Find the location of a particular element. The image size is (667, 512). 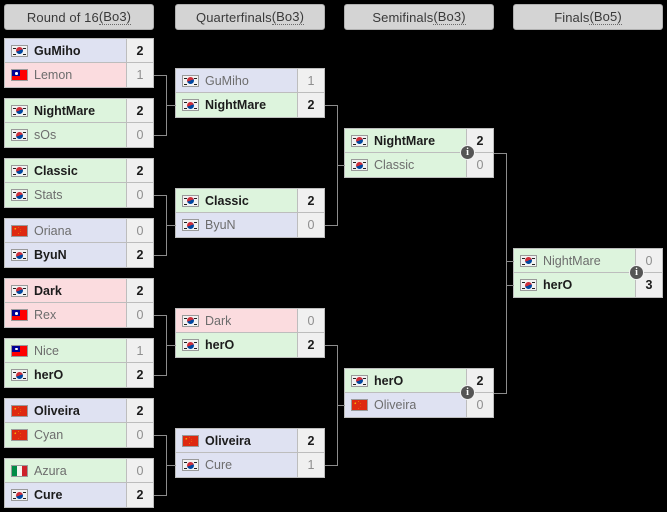

player-name: ByuN is located at coordinates (50, 255).